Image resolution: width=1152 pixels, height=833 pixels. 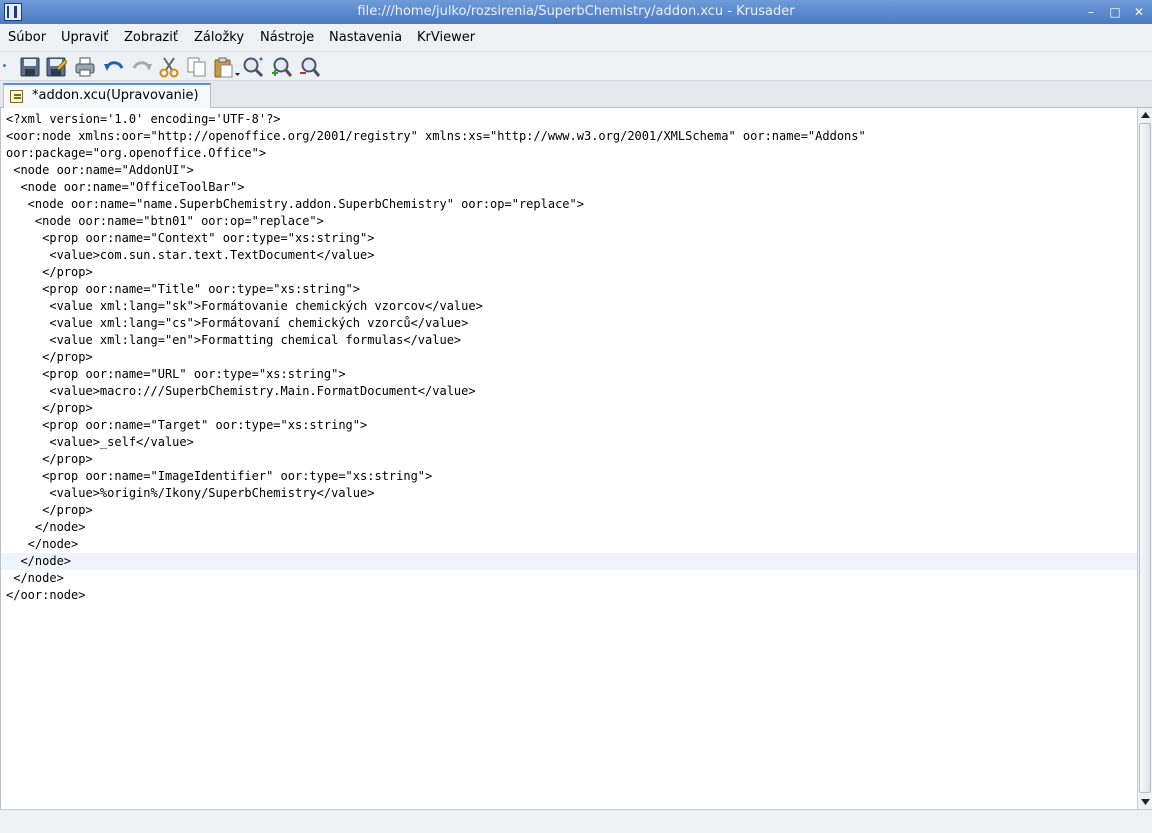 What do you see at coordinates (365, 37) in the screenshot?
I see `menu-nastavenia: Nastavenia` at bounding box center [365, 37].